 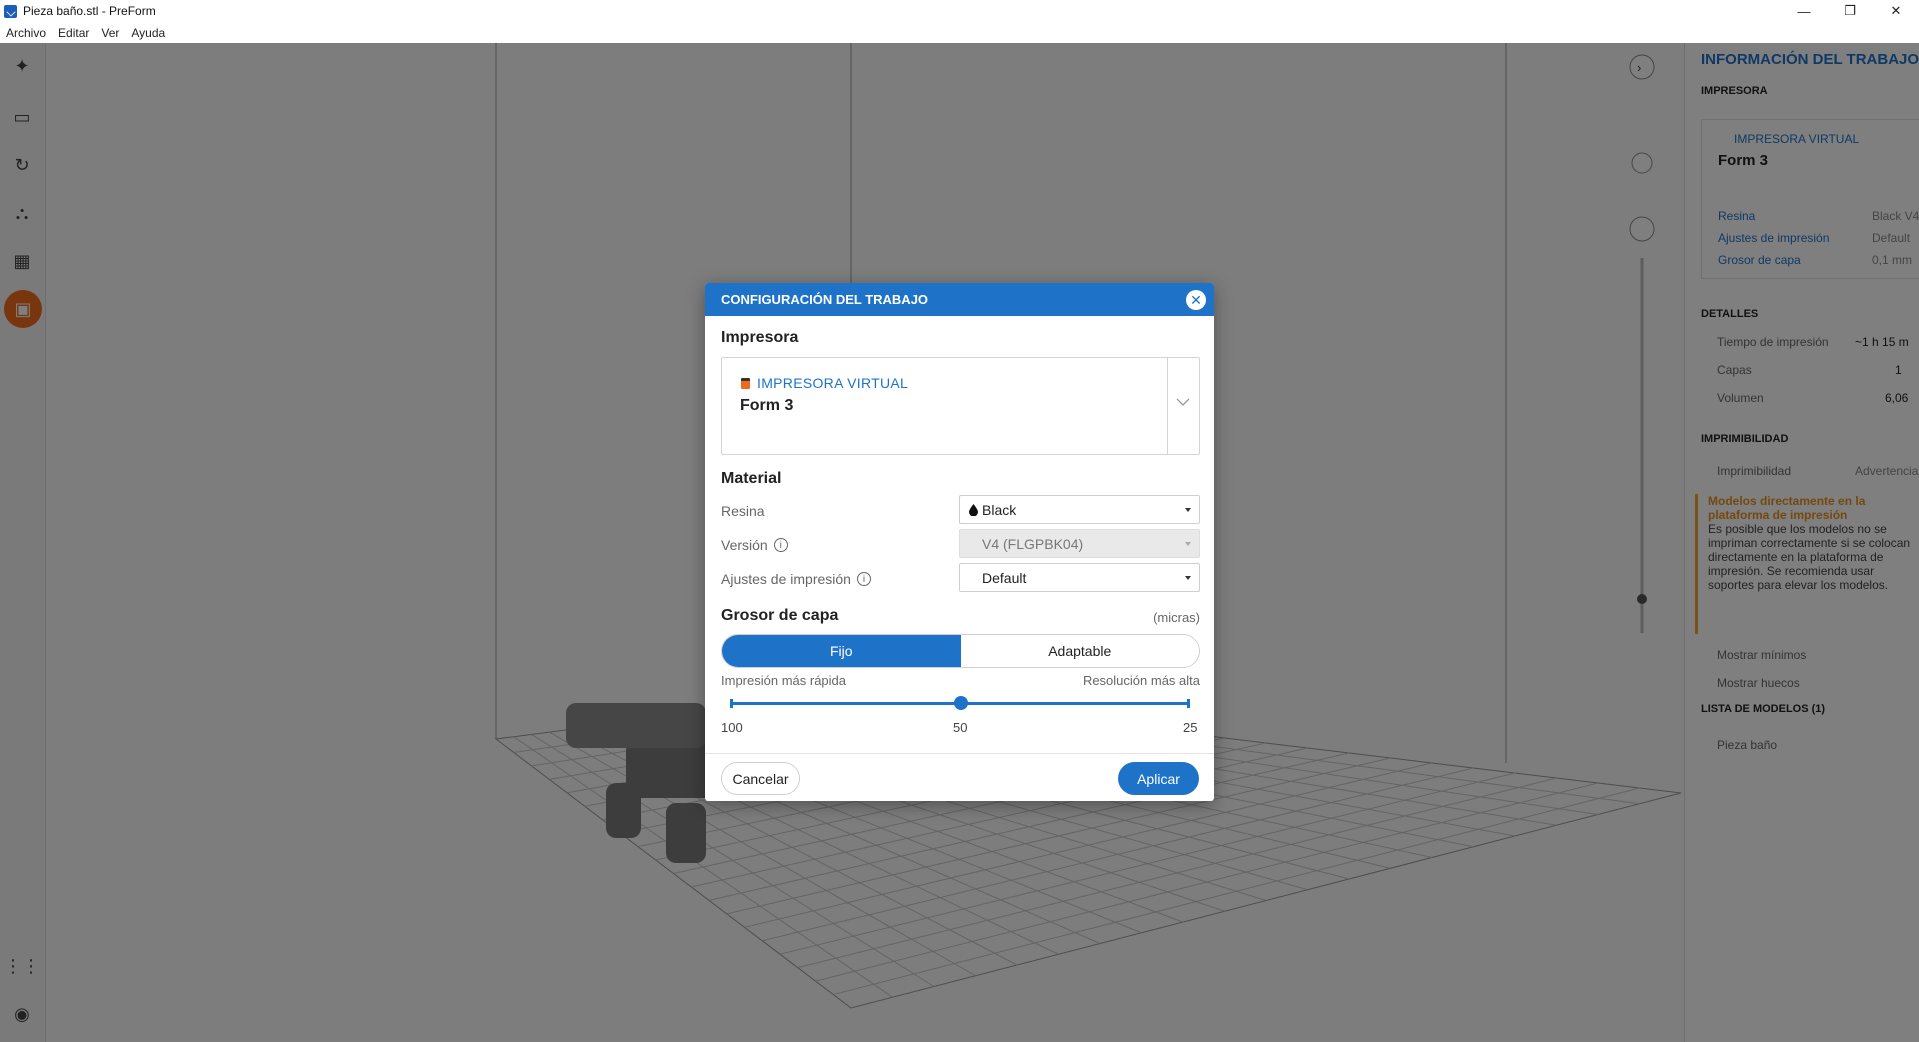 What do you see at coordinates (745, 383) in the screenshot?
I see `printer-icon` at bounding box center [745, 383].